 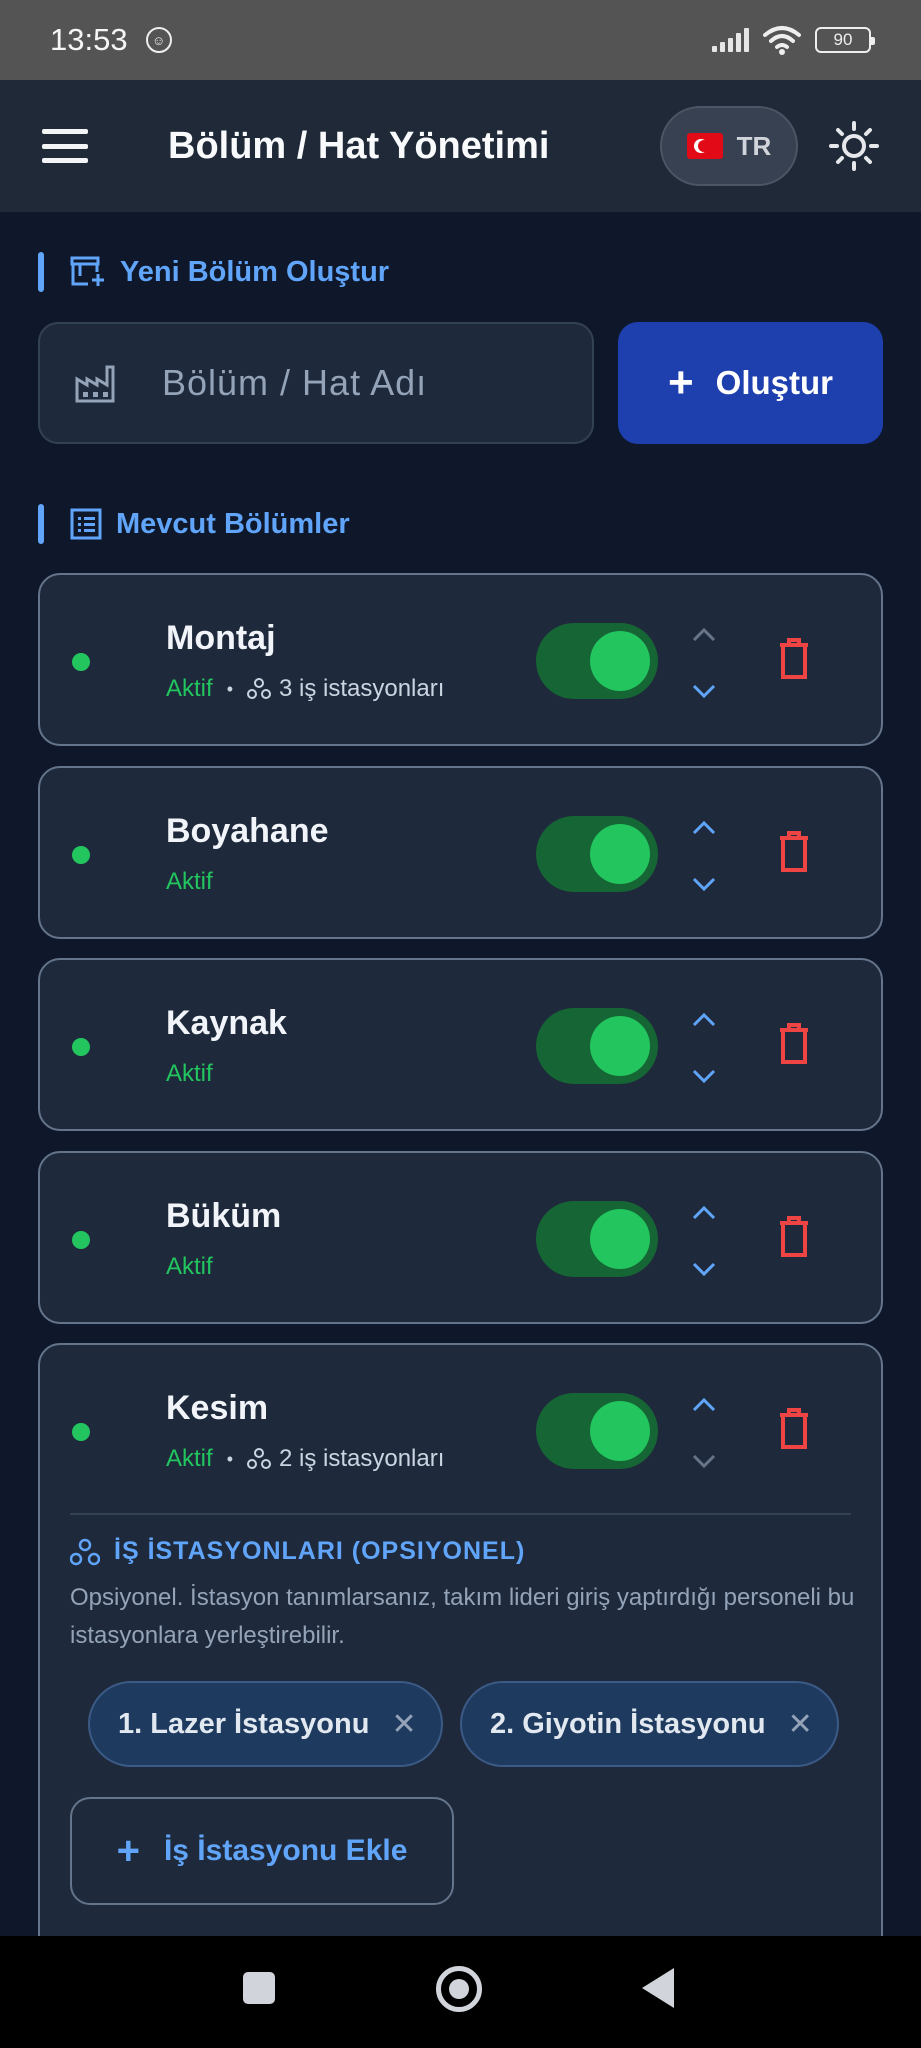 I want to click on add-workstation-button: + İş İstasyonu Ekle, so click(x=262, y=1851).